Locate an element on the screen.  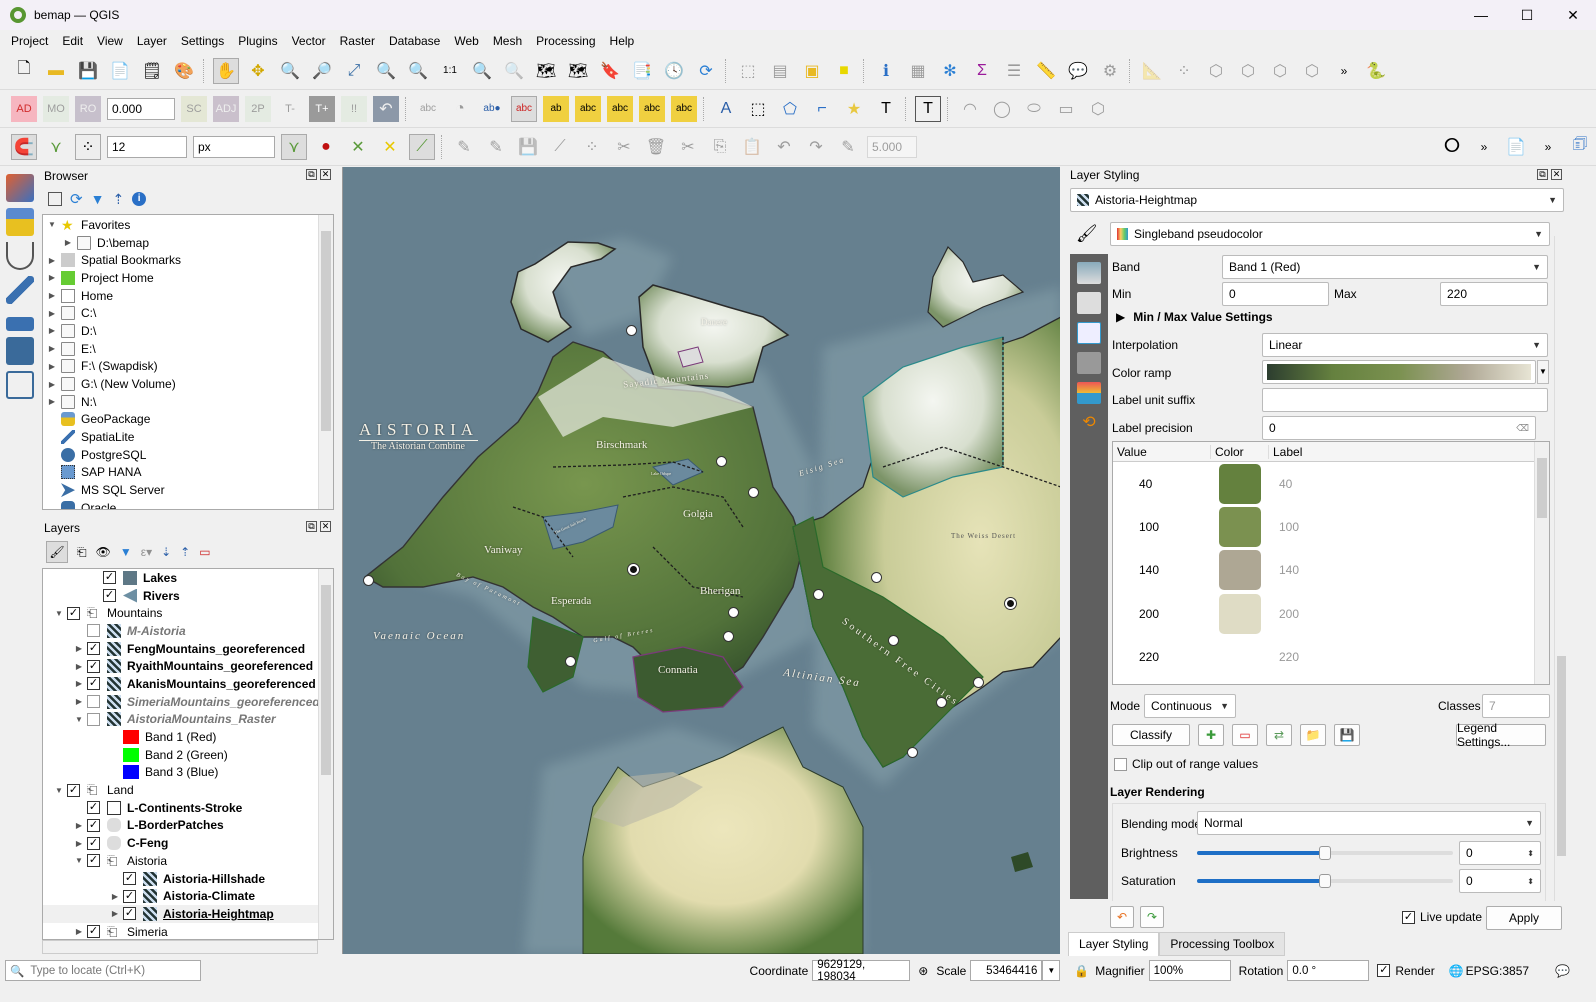
menu-settings: Settings is located at coordinates (202, 41).